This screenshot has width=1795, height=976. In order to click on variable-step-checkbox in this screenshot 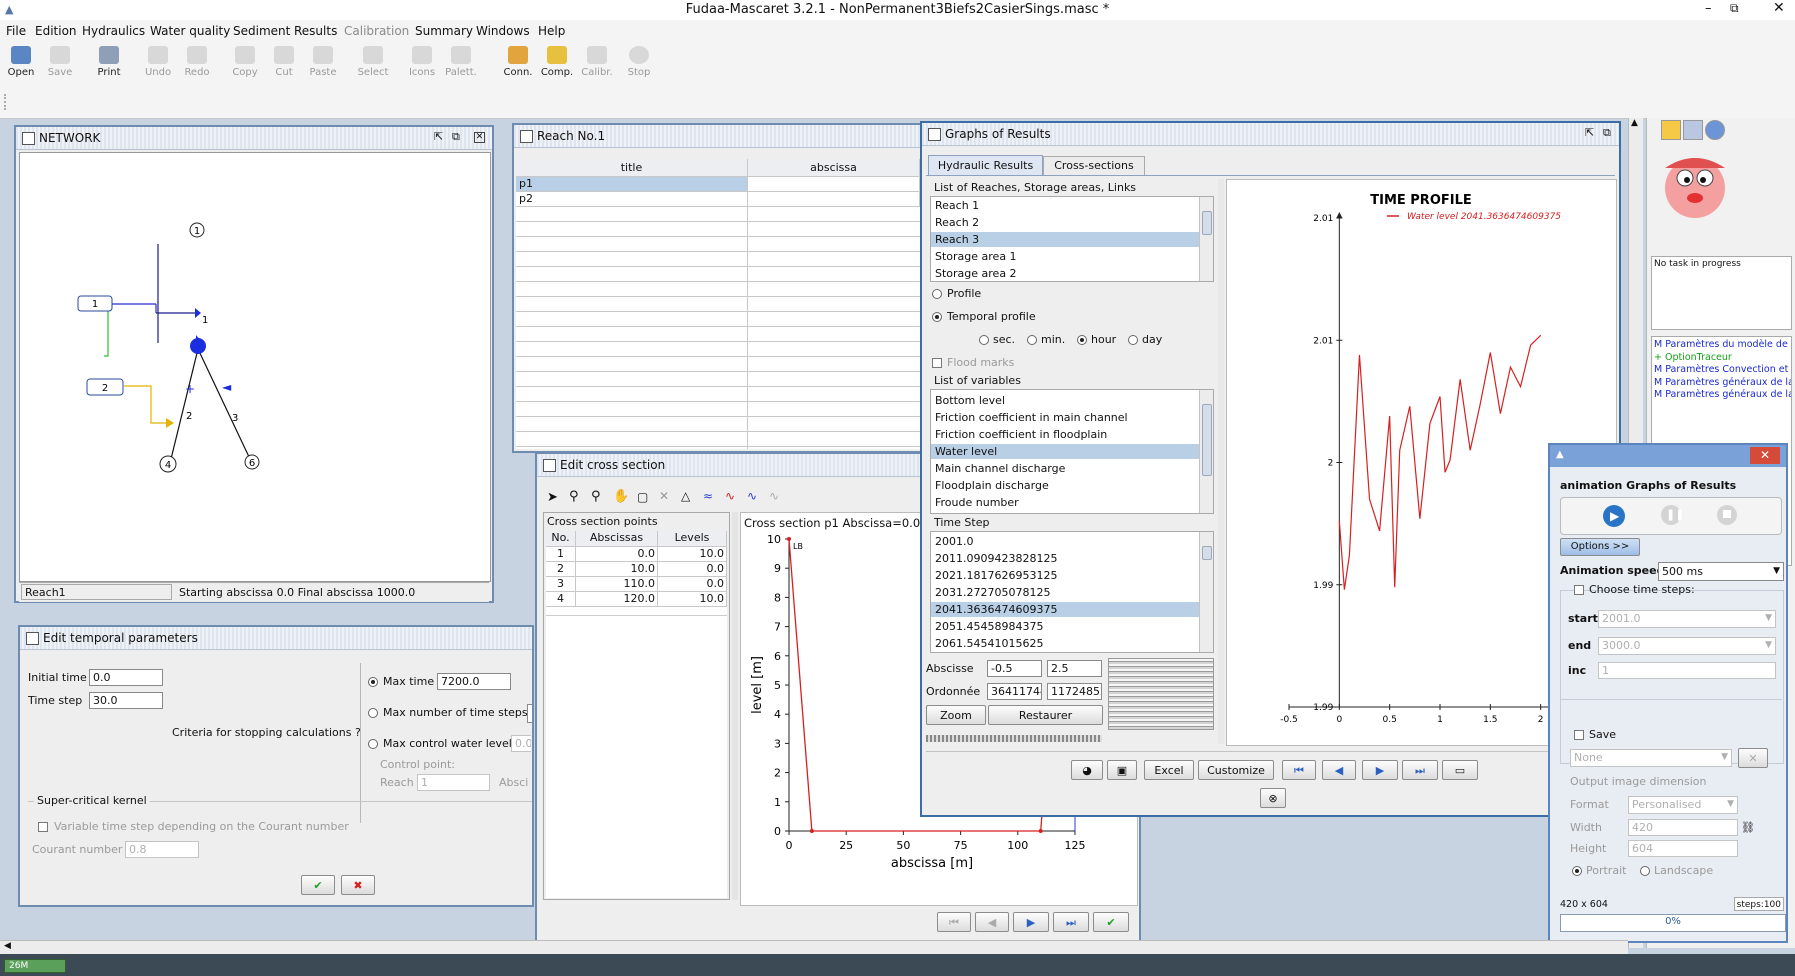, I will do `click(43, 827)`.